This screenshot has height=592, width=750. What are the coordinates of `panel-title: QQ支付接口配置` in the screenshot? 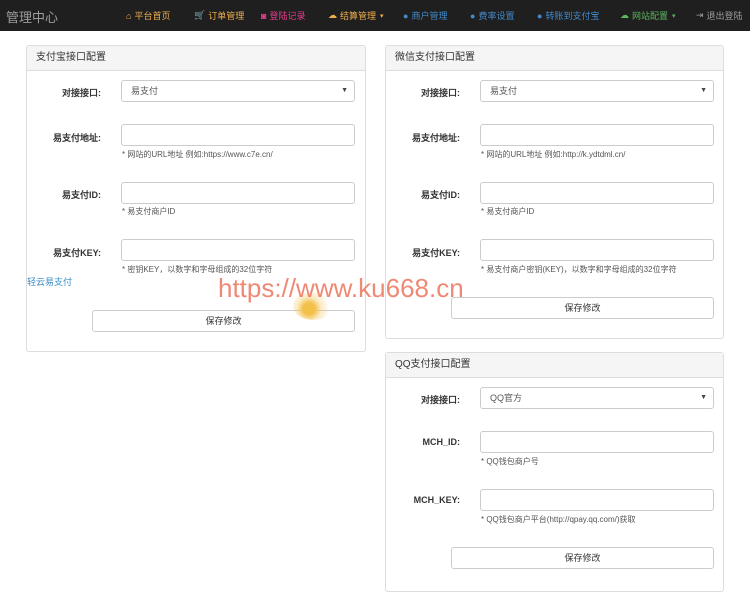 It's located at (554, 365).